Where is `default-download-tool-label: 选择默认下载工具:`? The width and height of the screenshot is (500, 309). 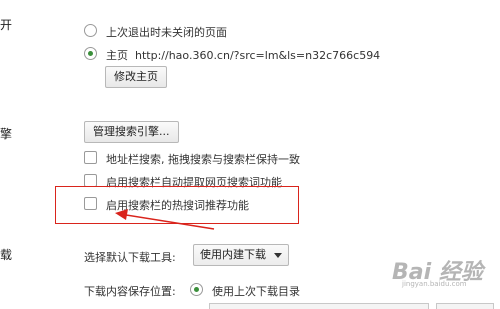
default-download-tool-label: 选择默认下载工具: is located at coordinates (130, 257).